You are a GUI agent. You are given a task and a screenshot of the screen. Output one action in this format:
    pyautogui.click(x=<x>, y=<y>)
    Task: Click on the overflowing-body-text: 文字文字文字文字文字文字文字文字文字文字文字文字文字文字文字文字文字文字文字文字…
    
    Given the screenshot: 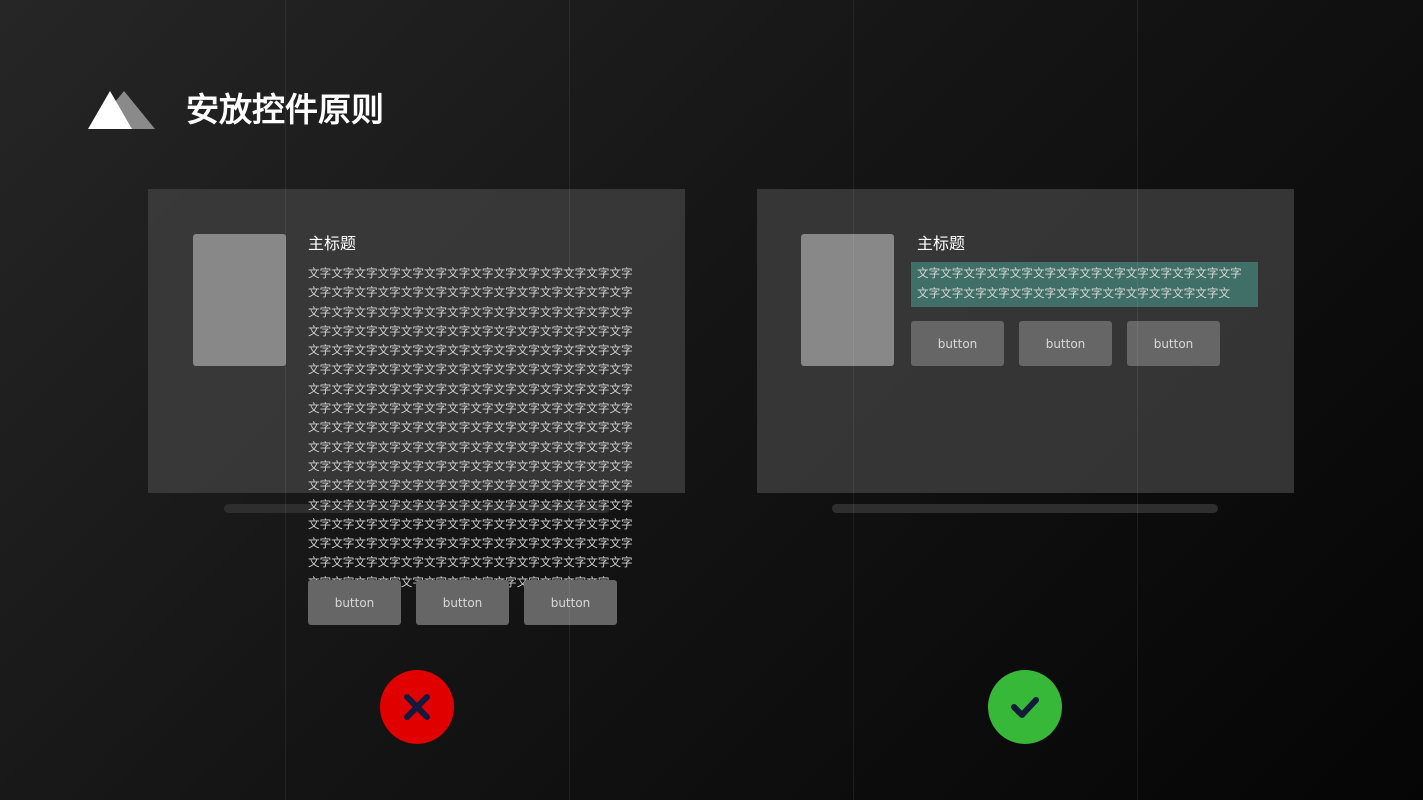 What is the action you would take?
    pyautogui.click(x=470, y=427)
    